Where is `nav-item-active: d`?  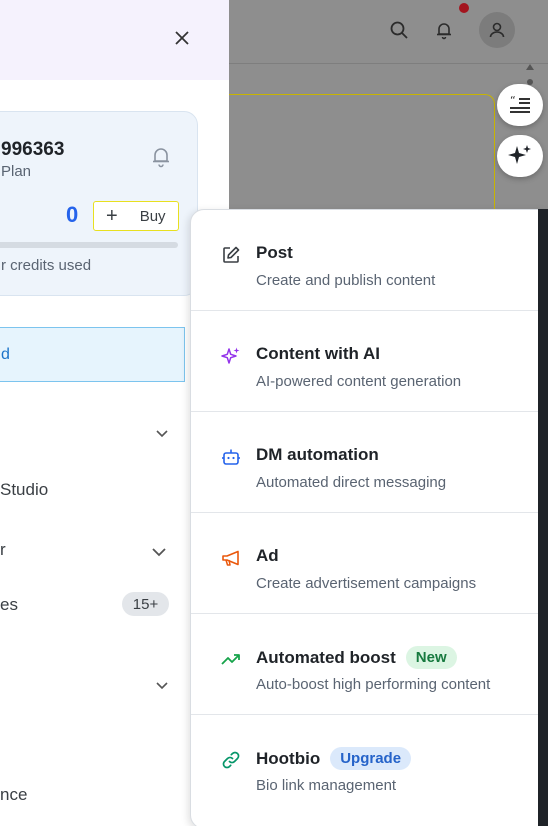 nav-item-active: d is located at coordinates (92, 354).